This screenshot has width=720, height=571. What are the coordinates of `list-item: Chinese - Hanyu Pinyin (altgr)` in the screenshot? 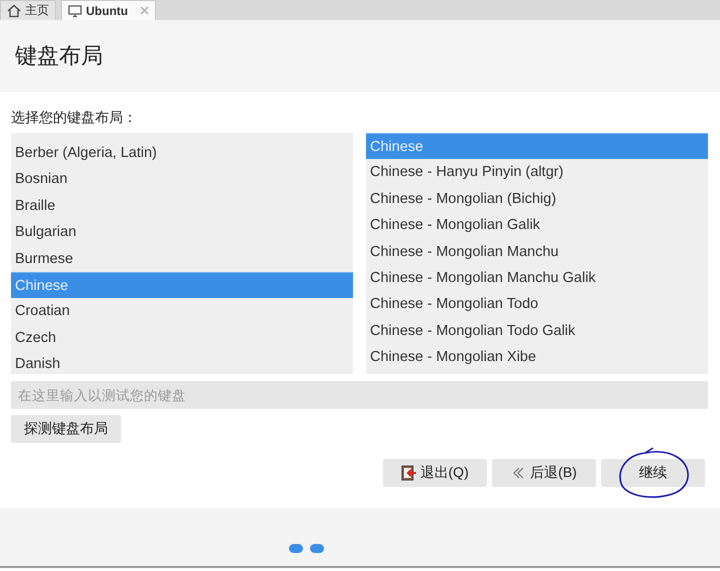 It's located at (537, 172).